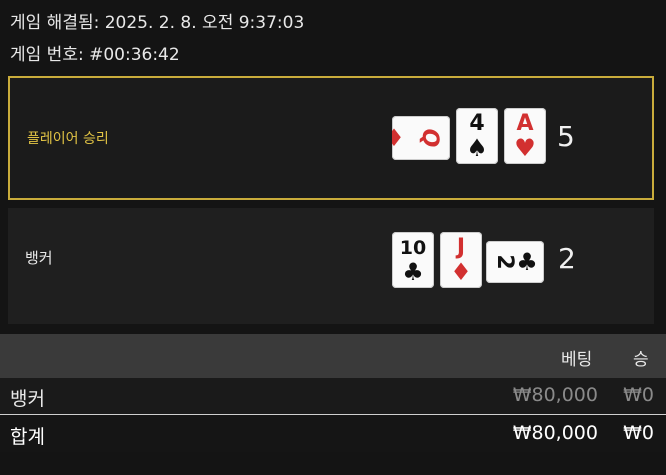 The image size is (666, 475). I want to click on heart-icon: ♥, so click(525, 148).